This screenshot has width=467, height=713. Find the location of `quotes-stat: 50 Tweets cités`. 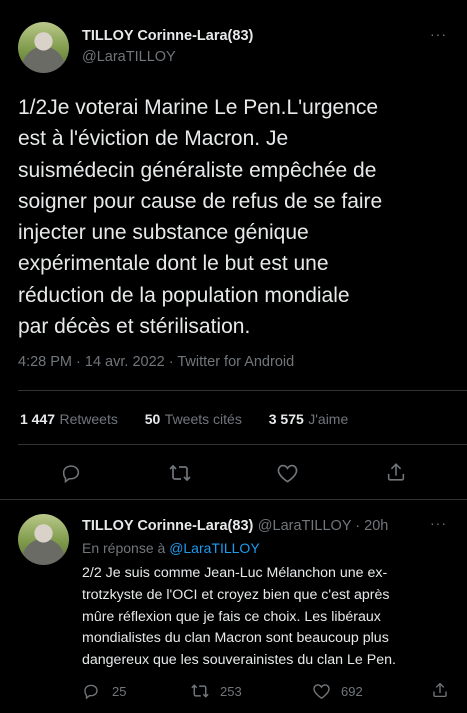

quotes-stat: 50 Tweets cités is located at coordinates (193, 419).